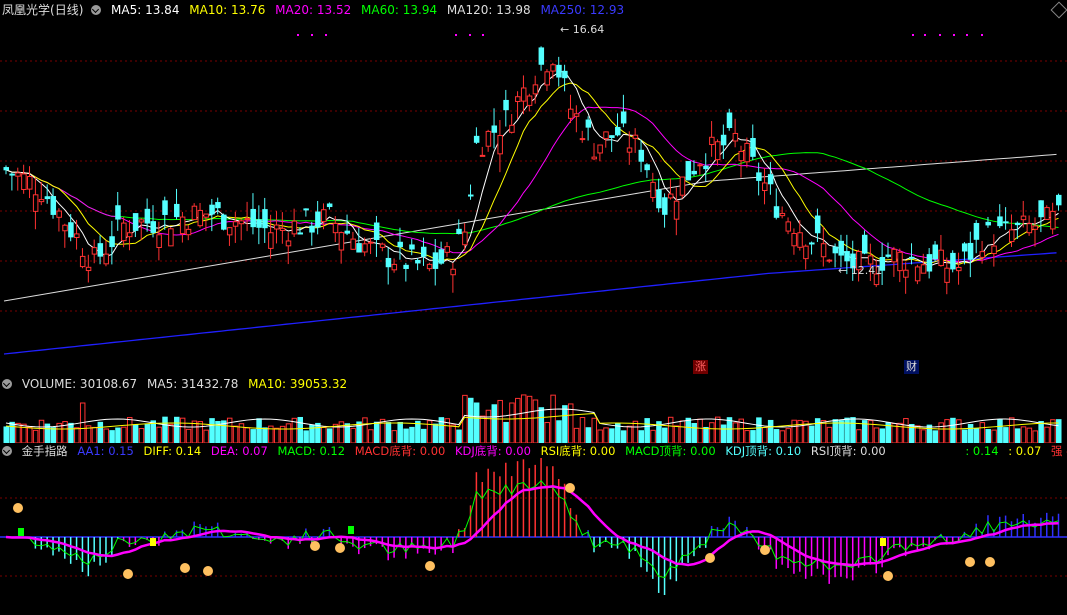  I want to click on volume-chart, so click(533, 417).